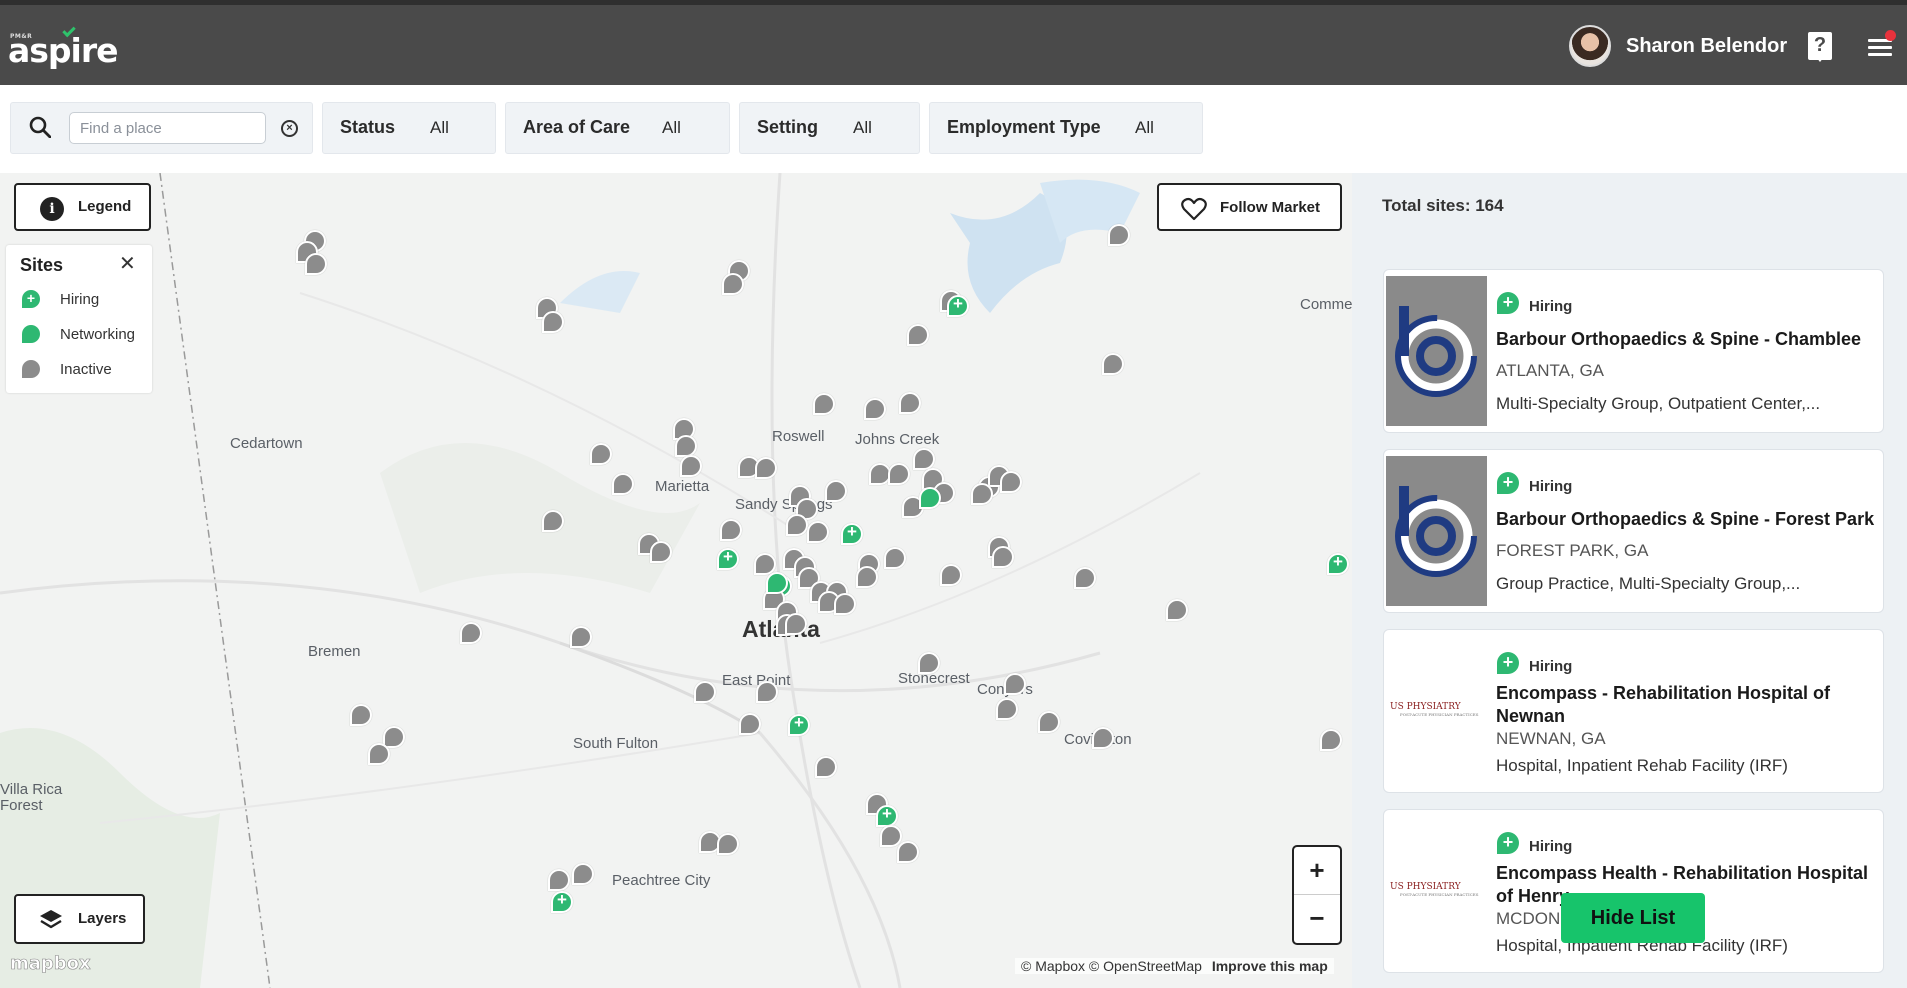 Image resolution: width=1907 pixels, height=988 pixels. I want to click on filter-employment-type: Employment Type All, so click(1066, 128).